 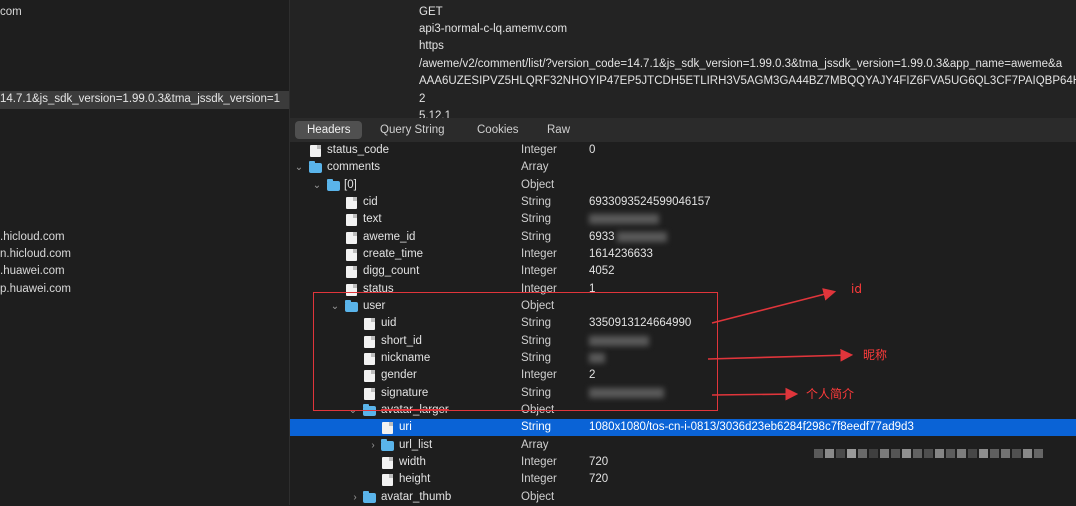 What do you see at coordinates (875, 355) in the screenshot?
I see `annotation-label-nickname: 昵称` at bounding box center [875, 355].